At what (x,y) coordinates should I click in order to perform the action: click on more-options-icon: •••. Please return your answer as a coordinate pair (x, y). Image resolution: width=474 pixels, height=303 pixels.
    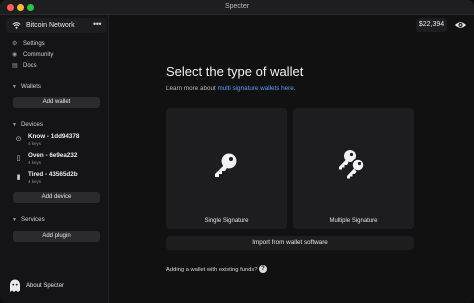
    Looking at the image, I should click on (97, 24).